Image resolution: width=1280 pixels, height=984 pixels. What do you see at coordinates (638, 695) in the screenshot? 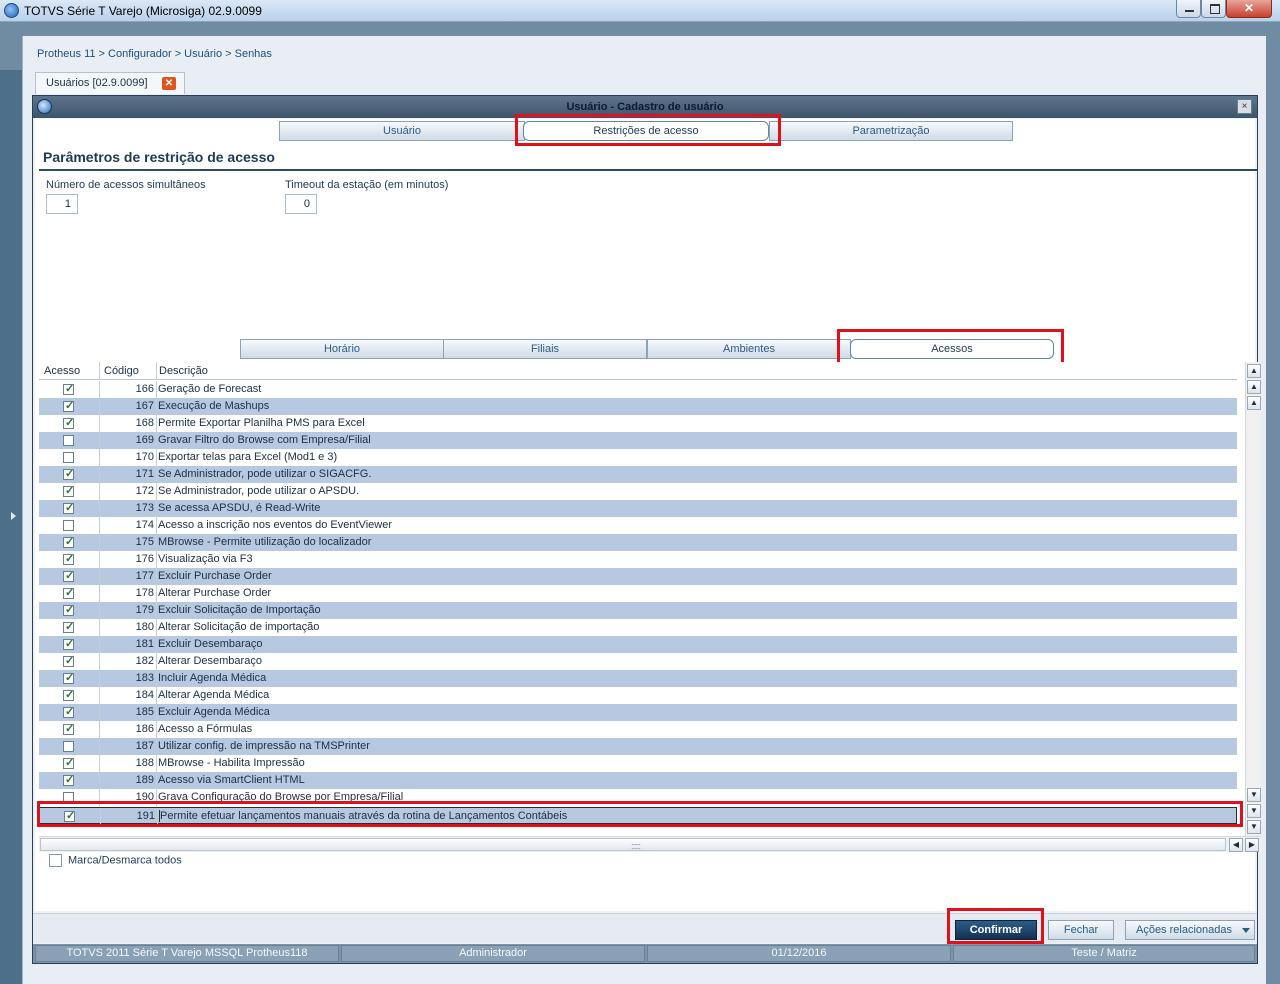
I see `table-row: 184 Alterar Agenda Médica` at bounding box center [638, 695].